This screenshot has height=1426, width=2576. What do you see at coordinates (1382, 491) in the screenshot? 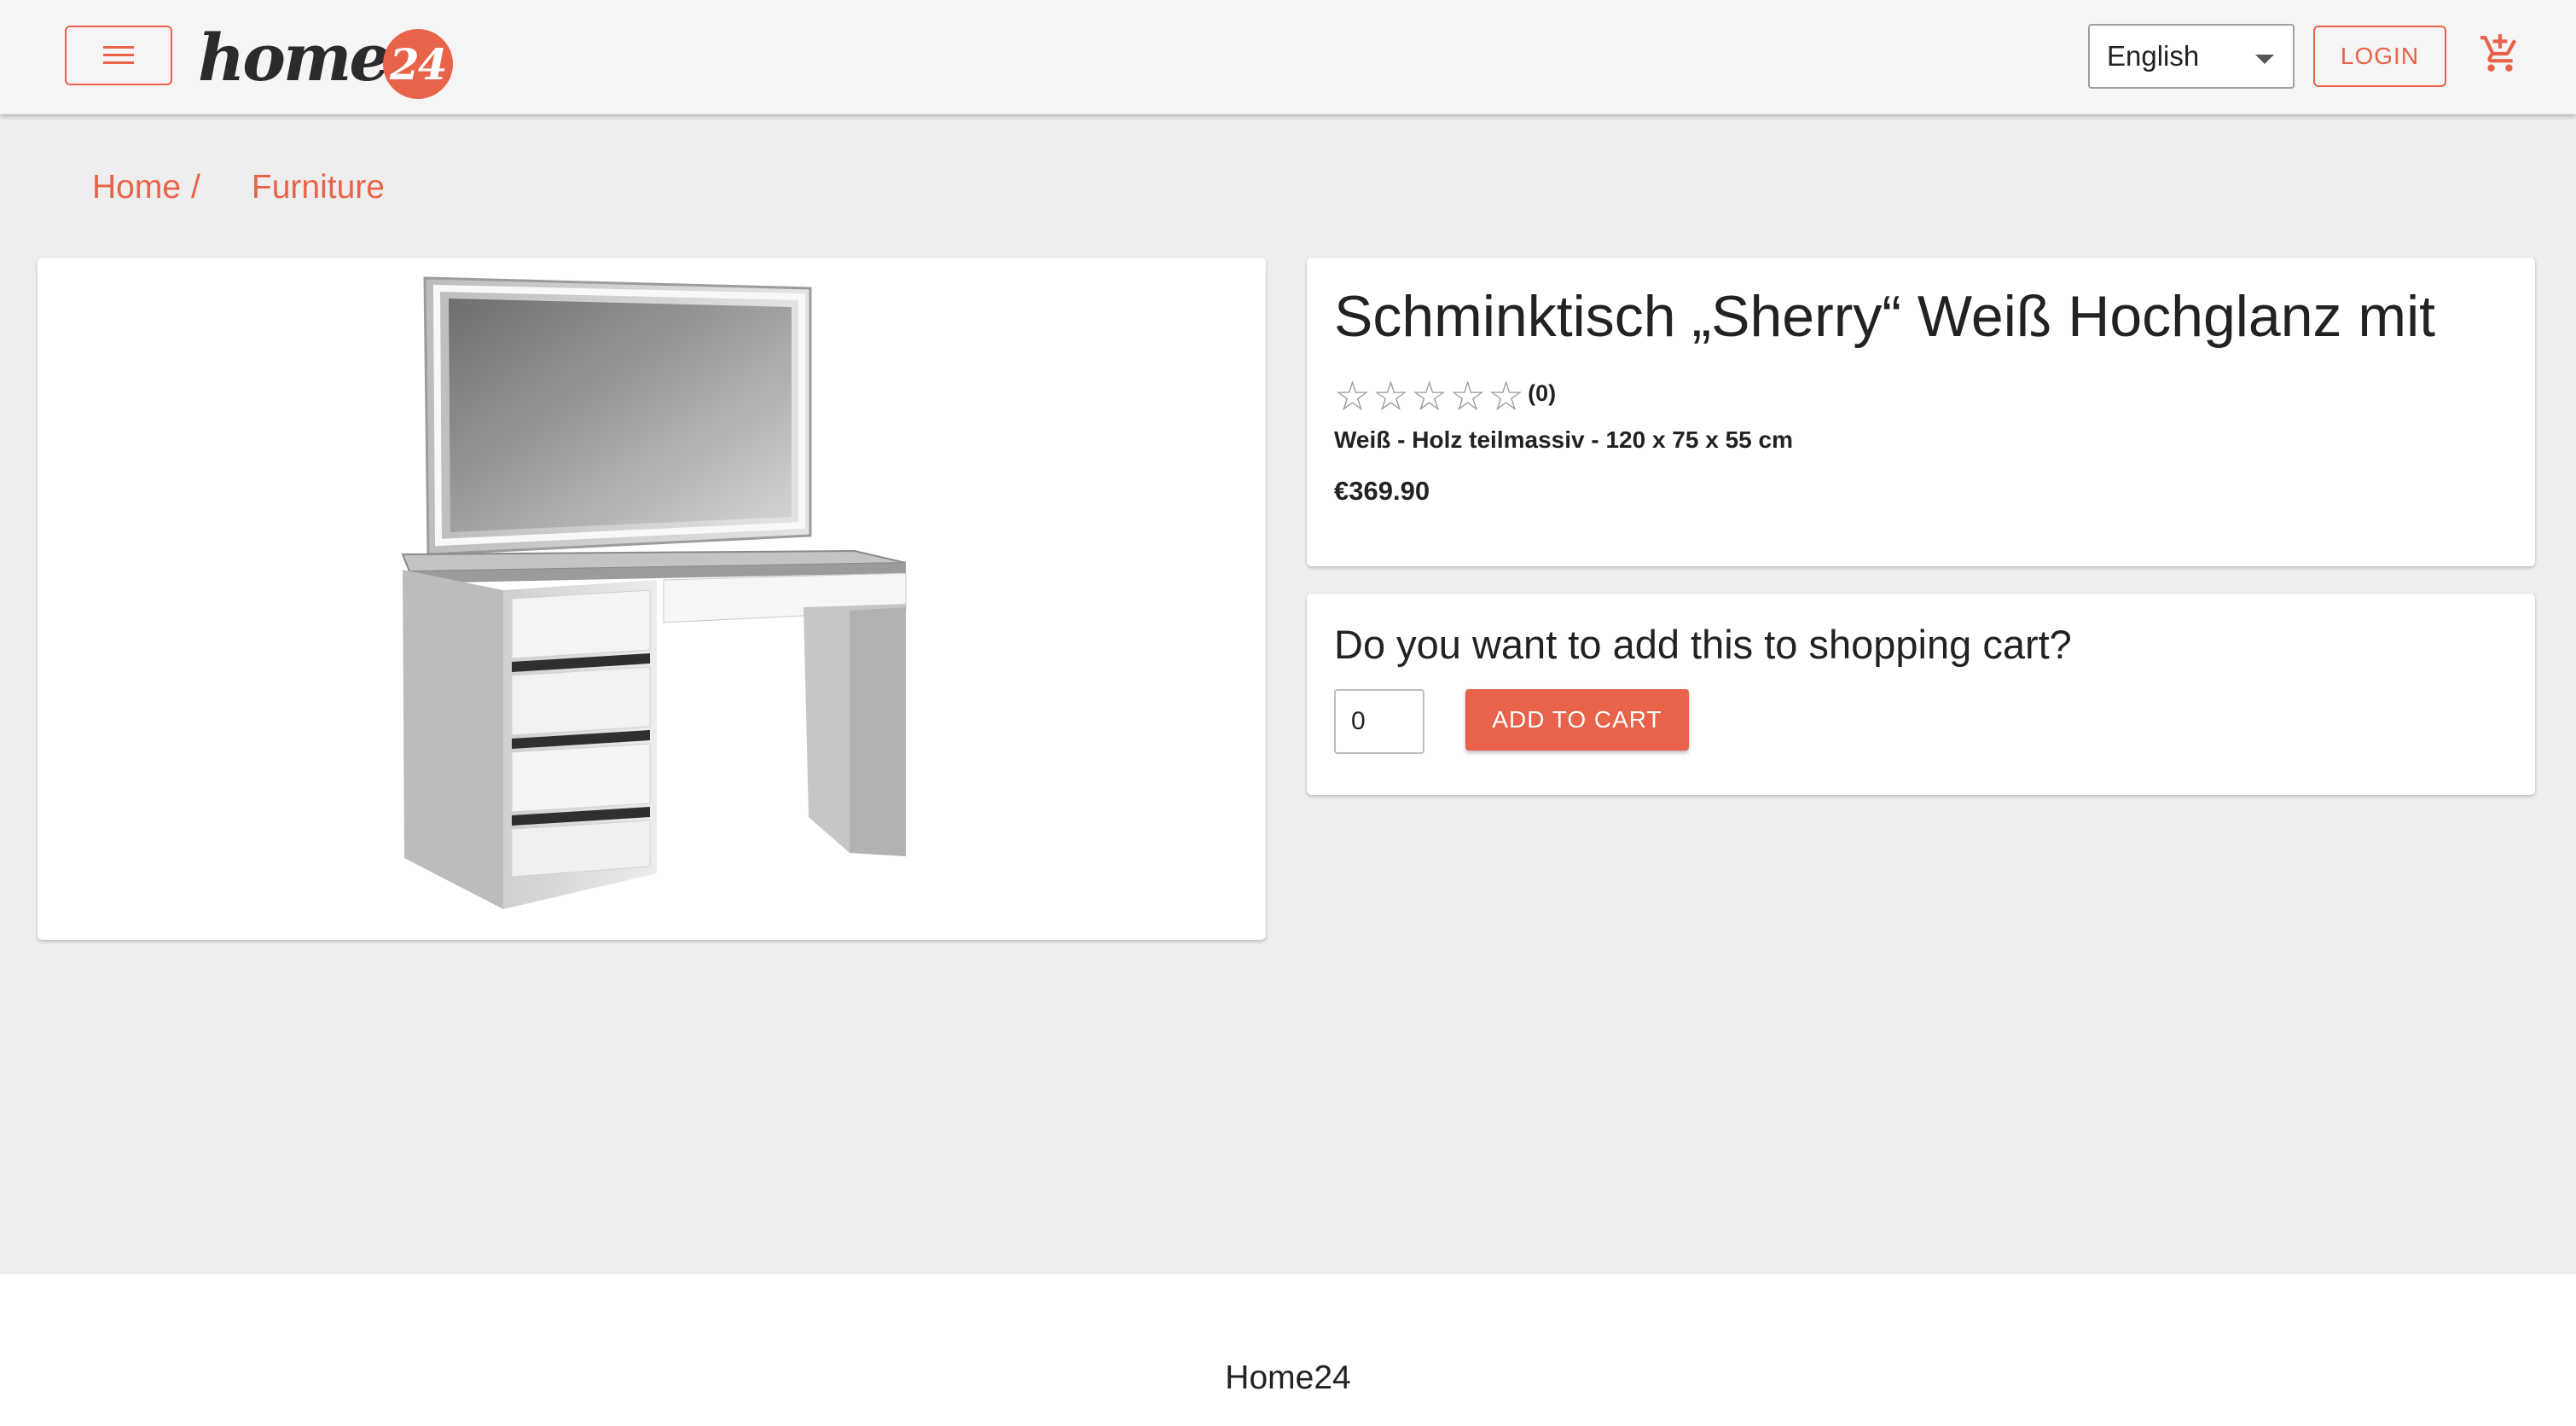
I see `product-price: €369.90` at bounding box center [1382, 491].